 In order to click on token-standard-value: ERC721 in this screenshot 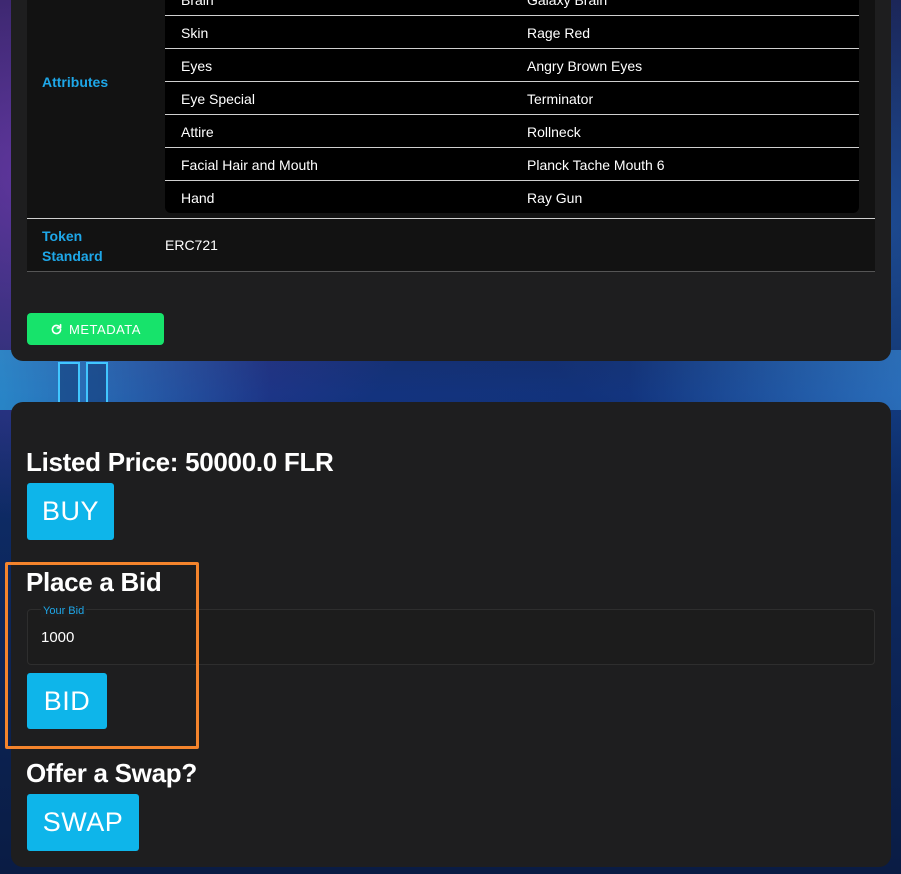, I will do `click(191, 245)`.